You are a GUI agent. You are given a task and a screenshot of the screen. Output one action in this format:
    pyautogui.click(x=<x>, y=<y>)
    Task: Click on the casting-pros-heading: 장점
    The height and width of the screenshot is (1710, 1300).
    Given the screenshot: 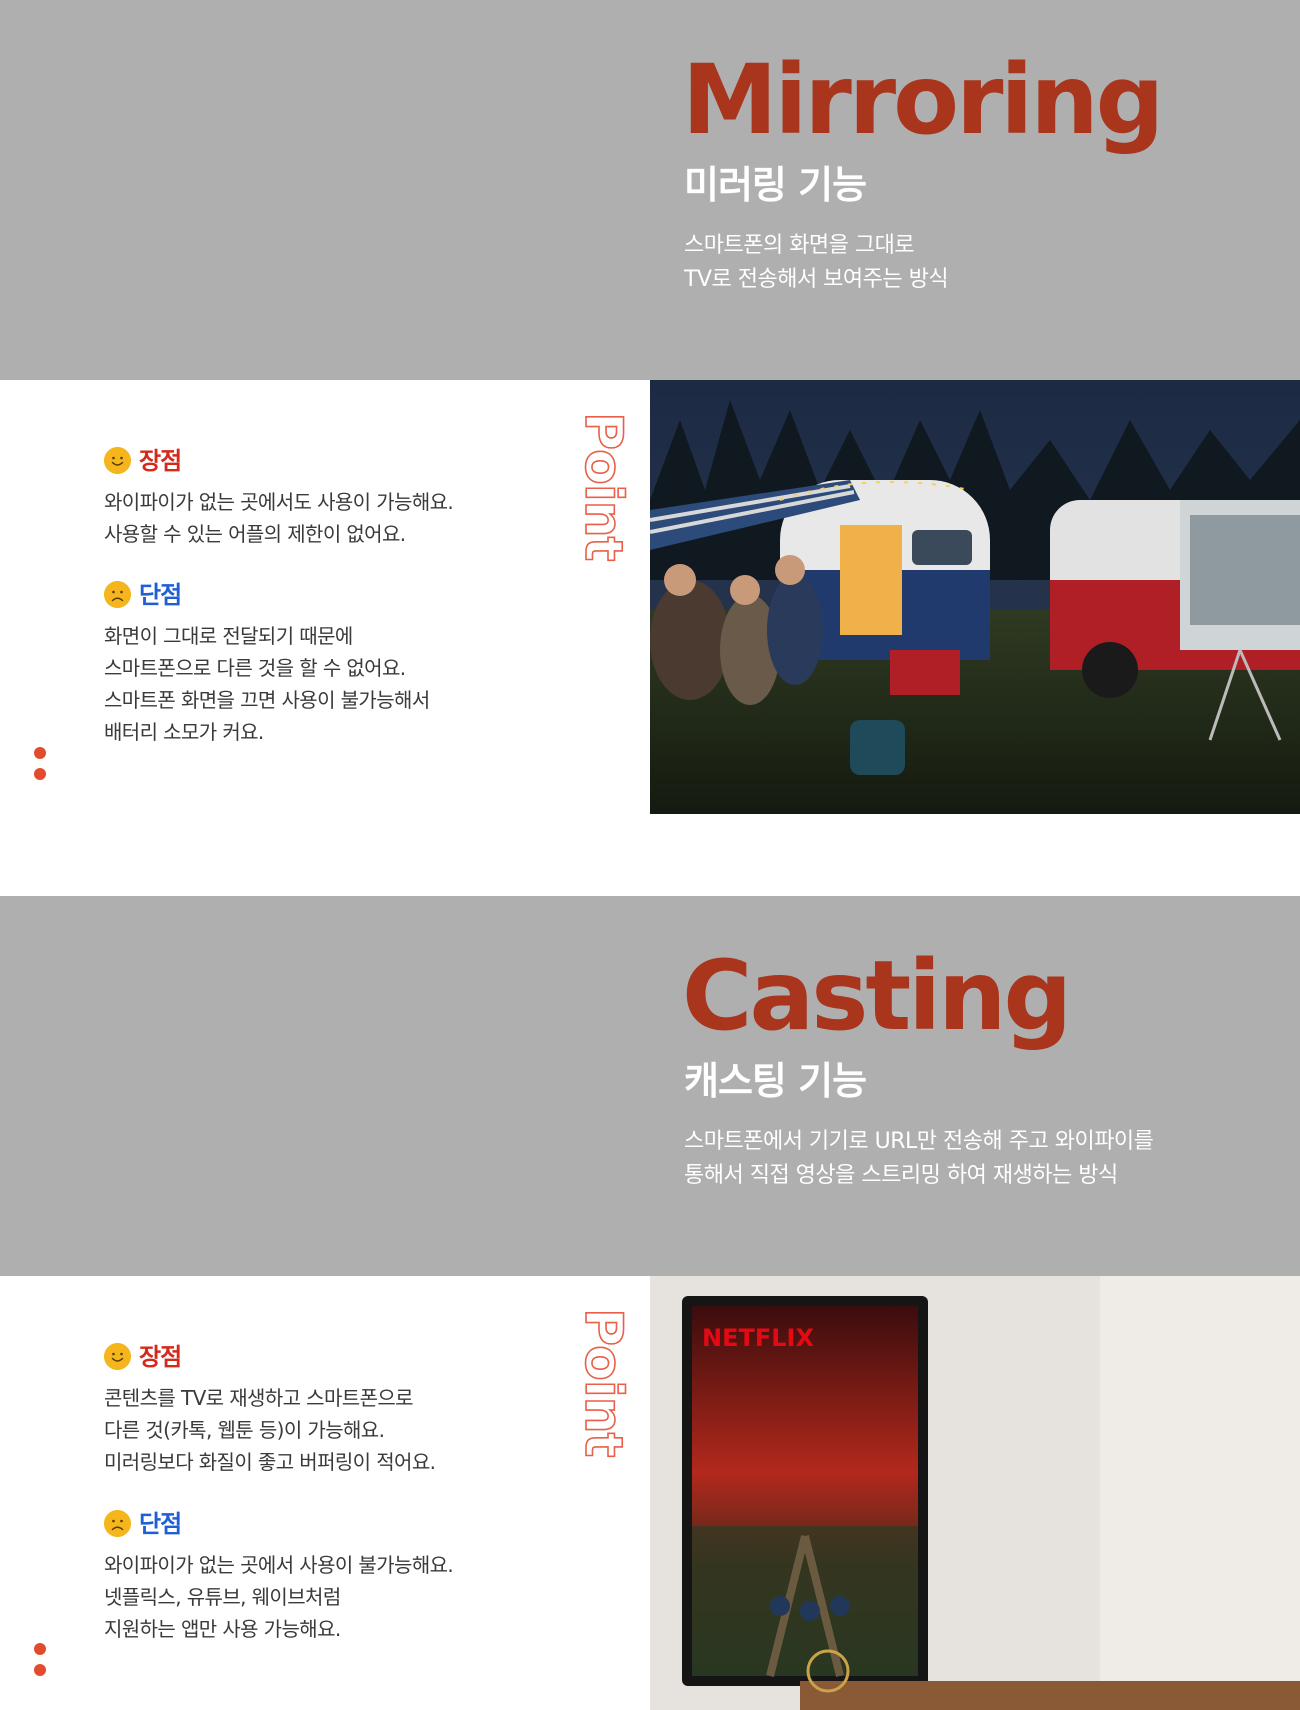 What is the action you would take?
    pyautogui.click(x=143, y=1356)
    